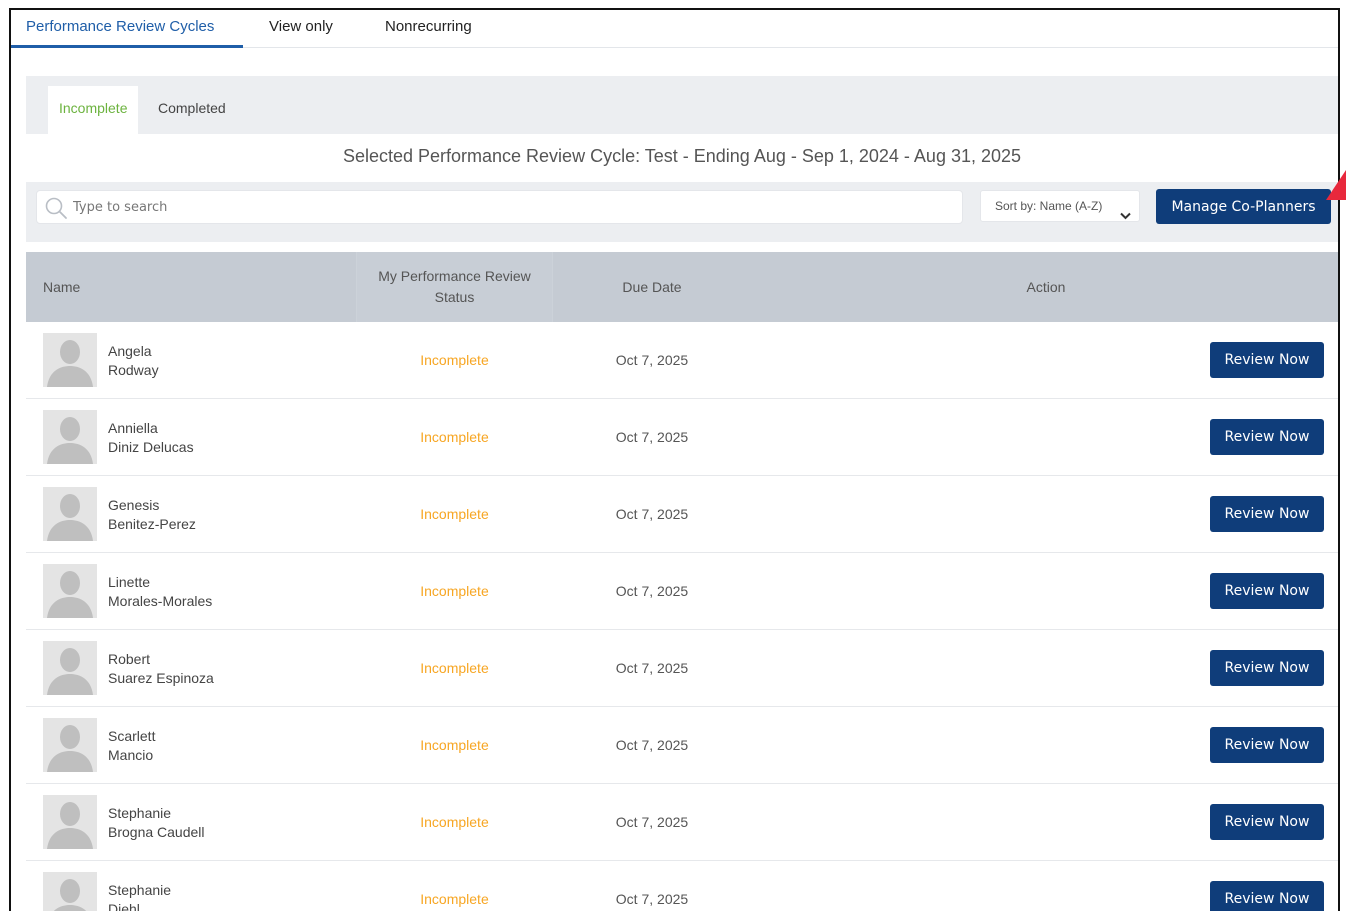 The width and height of the screenshot is (1346, 911). Describe the element at coordinates (301, 29) in the screenshot. I see `tab-view-only: View only` at that location.